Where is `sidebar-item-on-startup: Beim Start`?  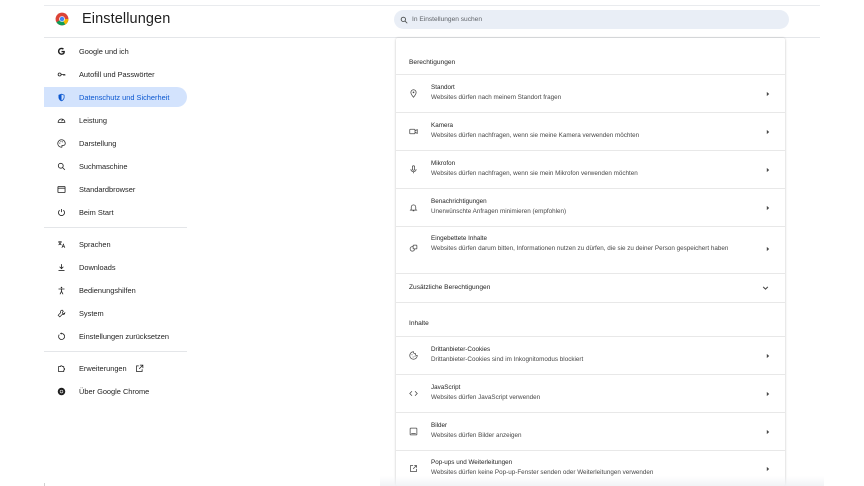 sidebar-item-on-startup: Beim Start is located at coordinates (117, 212).